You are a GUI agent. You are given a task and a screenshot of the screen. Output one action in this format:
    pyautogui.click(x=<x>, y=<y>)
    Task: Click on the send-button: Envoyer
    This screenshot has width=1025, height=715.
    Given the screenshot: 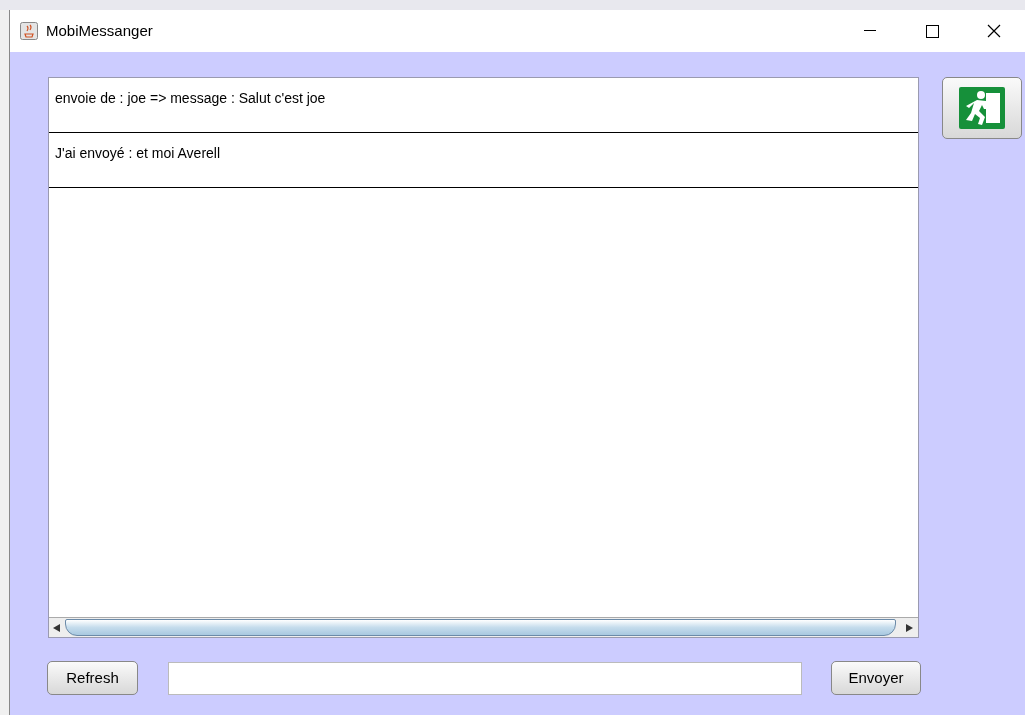 What is the action you would take?
    pyautogui.click(x=876, y=678)
    